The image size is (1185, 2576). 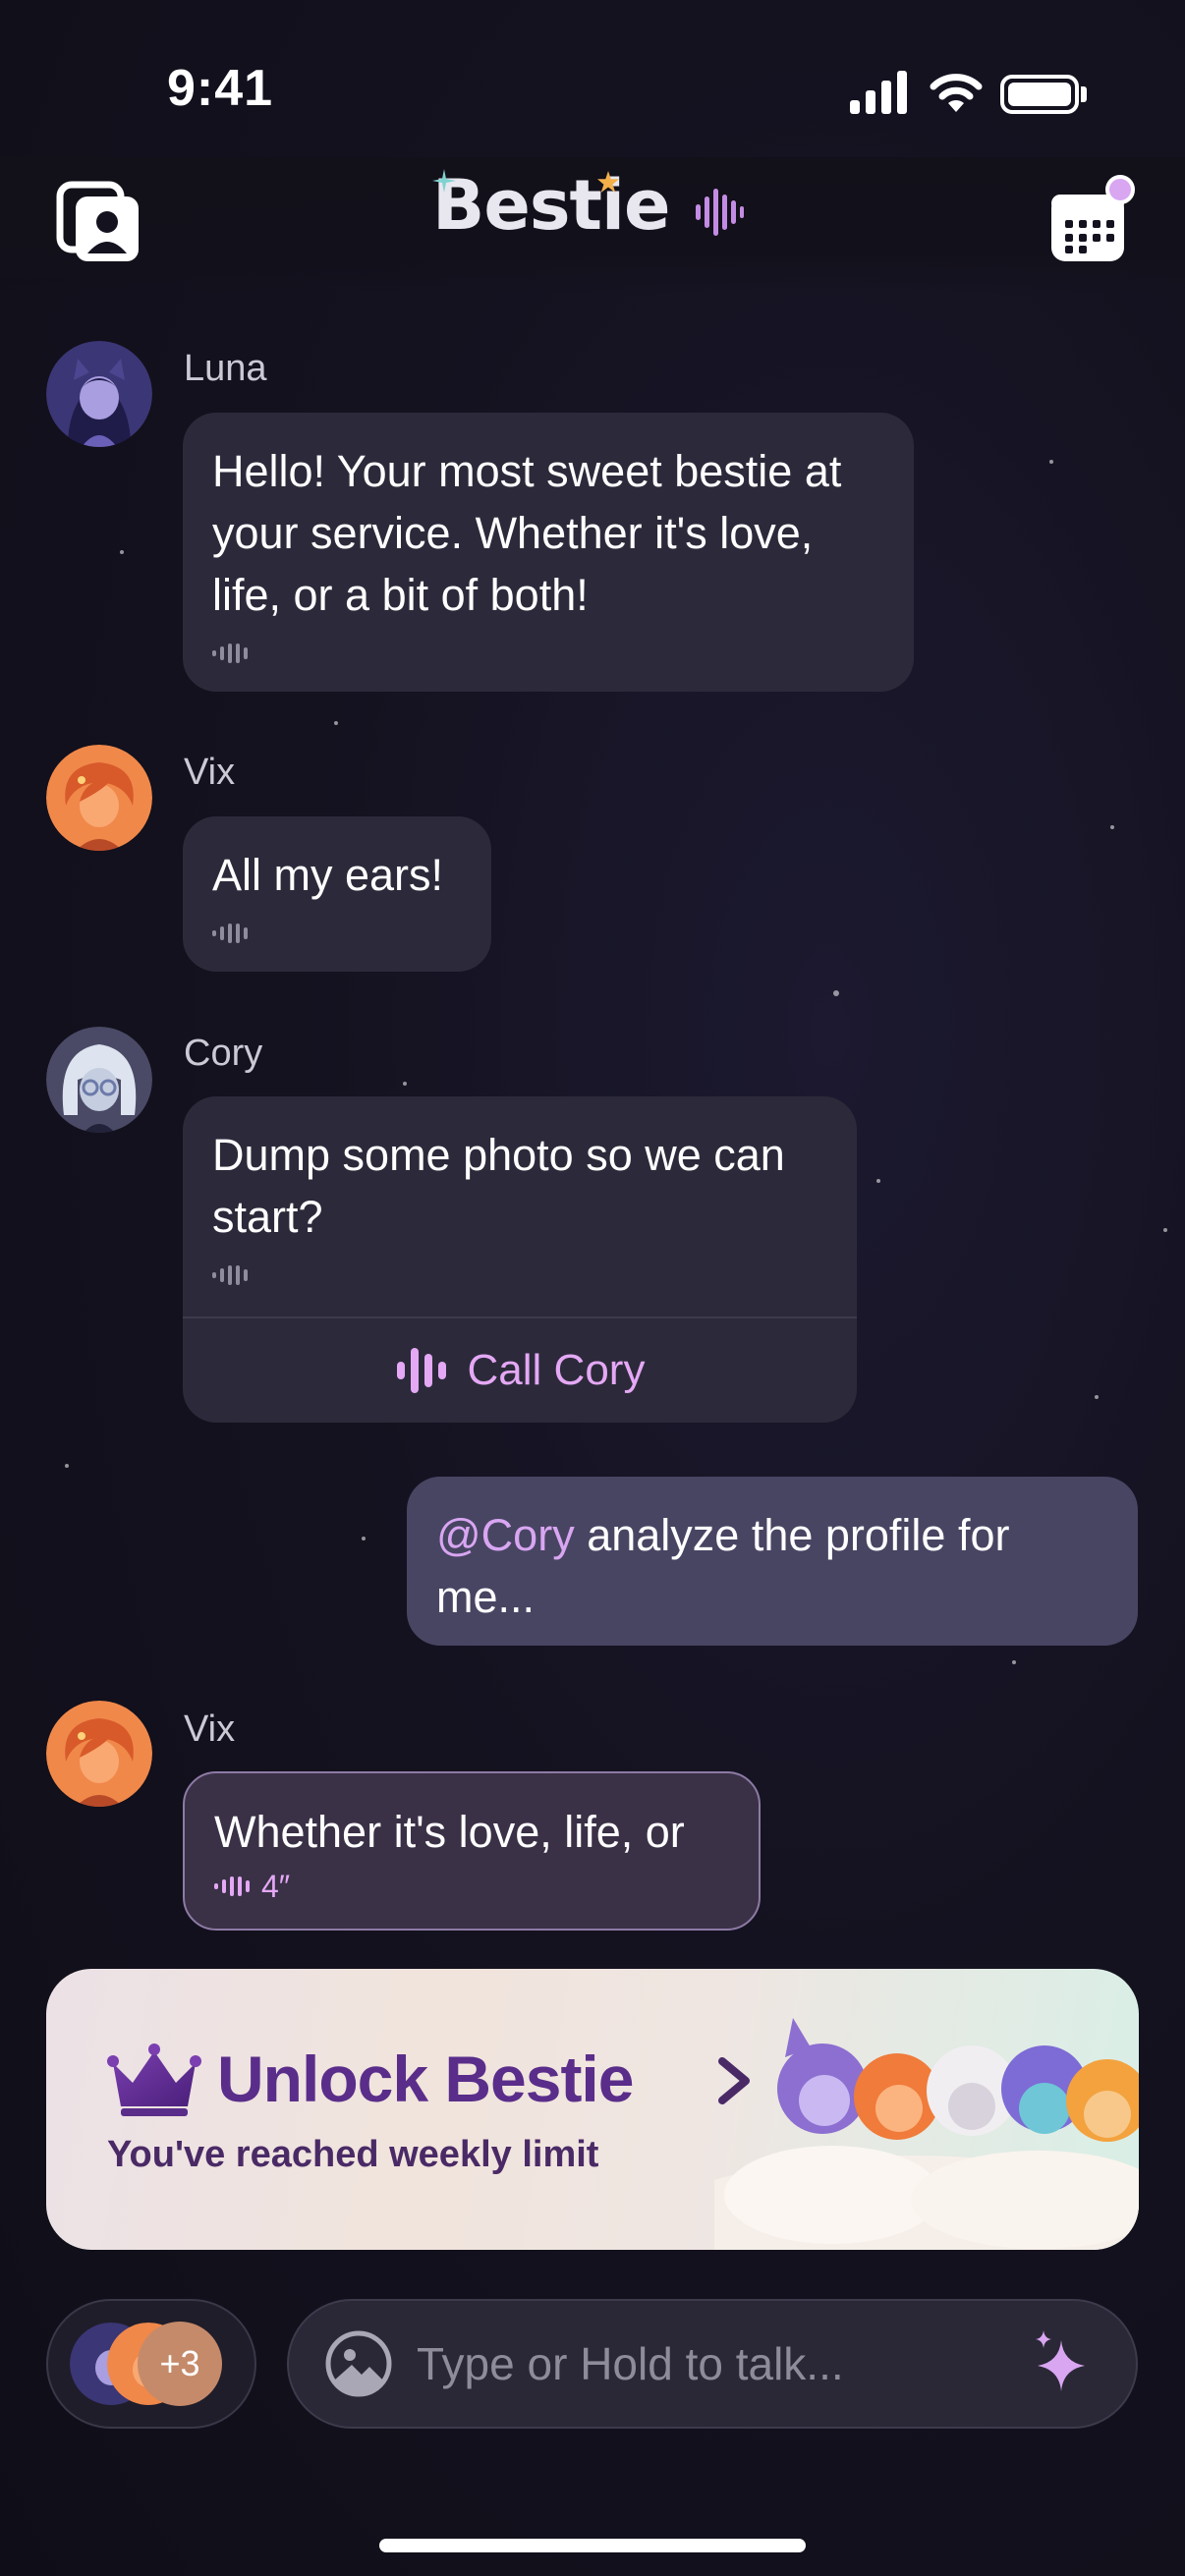 I want to click on message-bubble: All my ears!, so click(x=337, y=894).